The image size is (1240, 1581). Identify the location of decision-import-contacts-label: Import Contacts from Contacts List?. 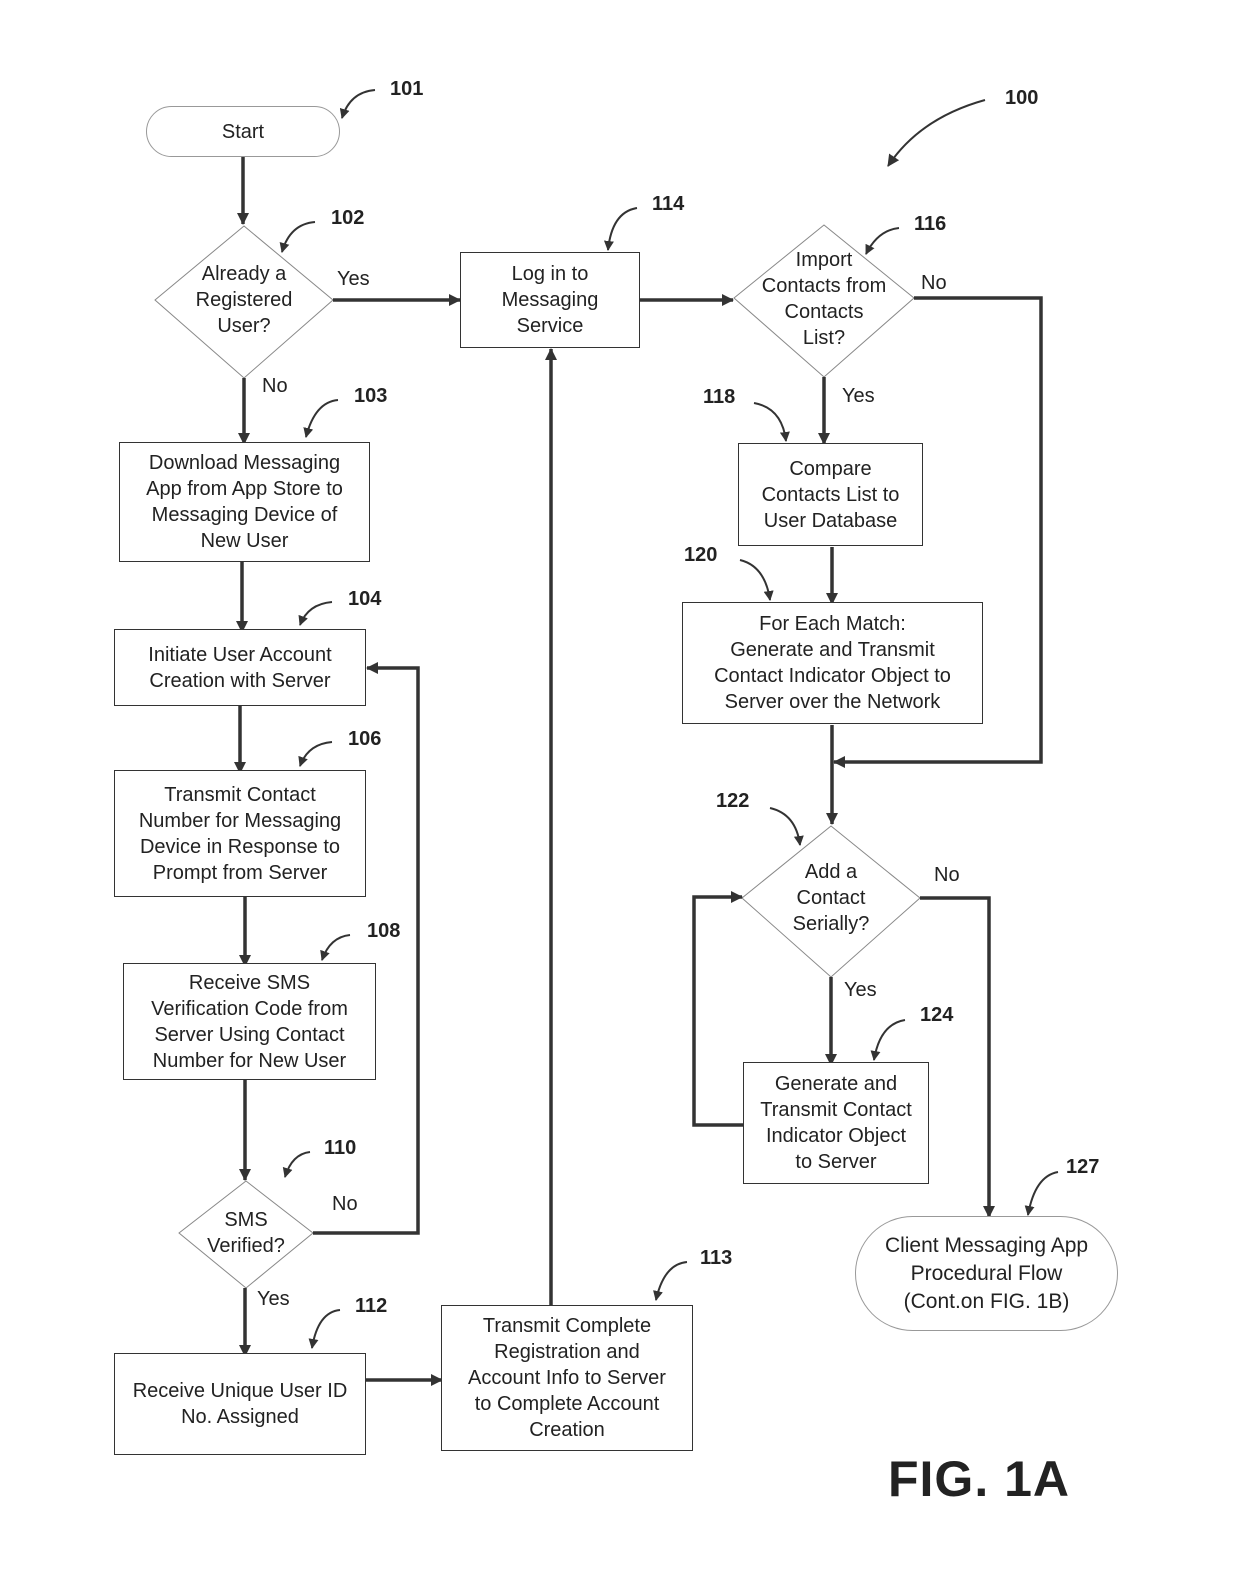
(824, 299).